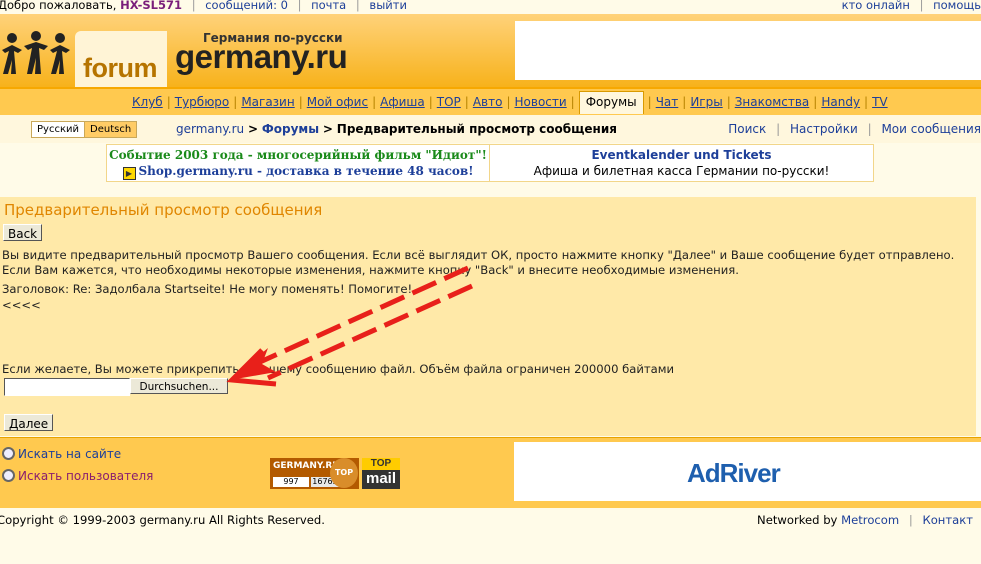 This screenshot has width=981, height=564. What do you see at coordinates (151, 6) in the screenshot?
I see `username-link: HX-SL571` at bounding box center [151, 6].